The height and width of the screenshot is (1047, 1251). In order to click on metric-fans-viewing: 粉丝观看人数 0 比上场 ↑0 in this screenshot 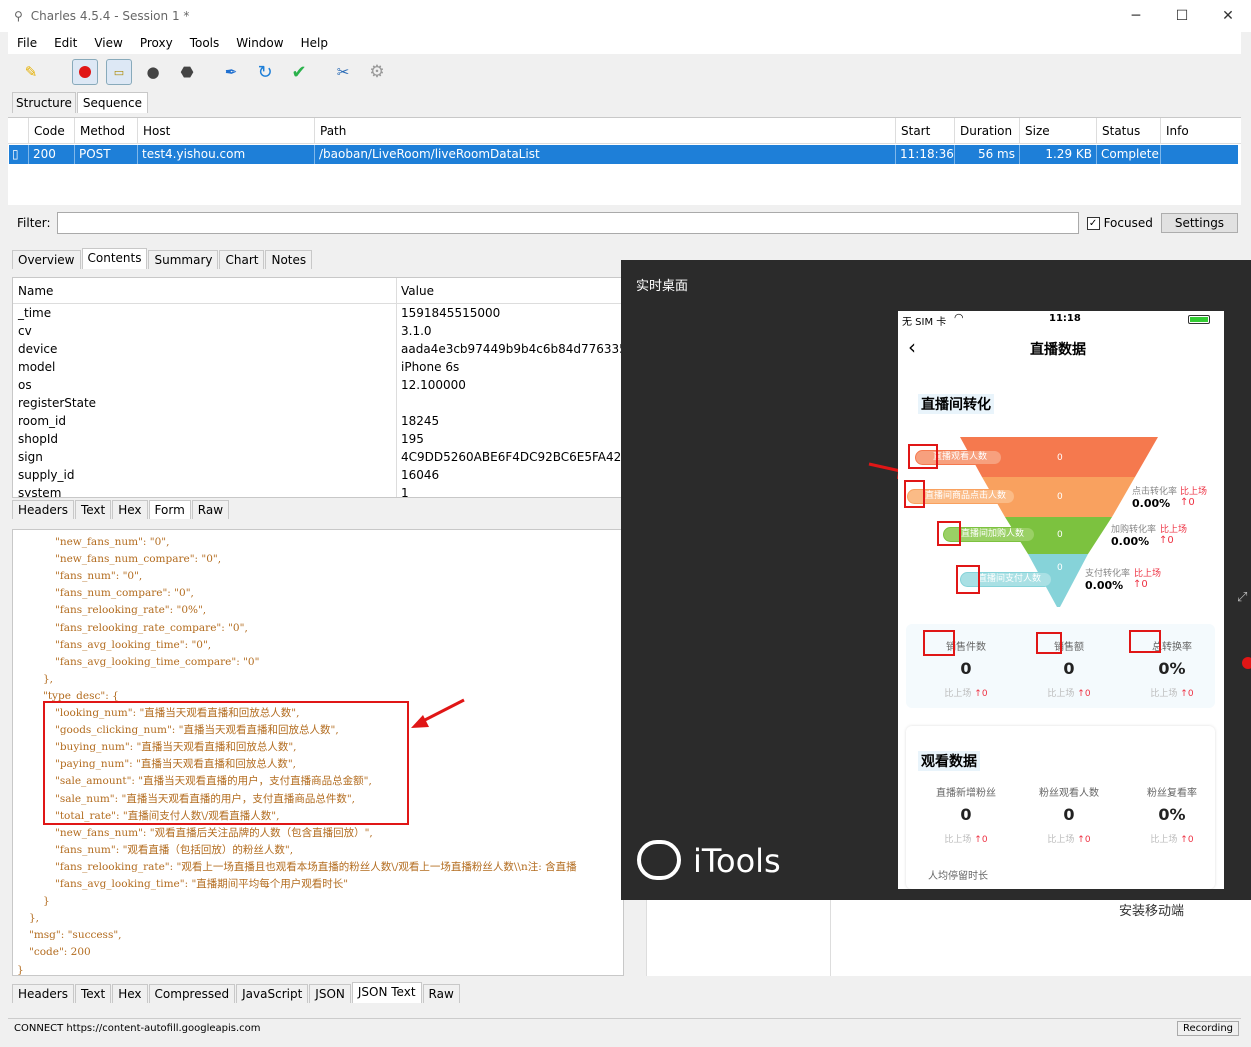, I will do `click(1069, 814)`.